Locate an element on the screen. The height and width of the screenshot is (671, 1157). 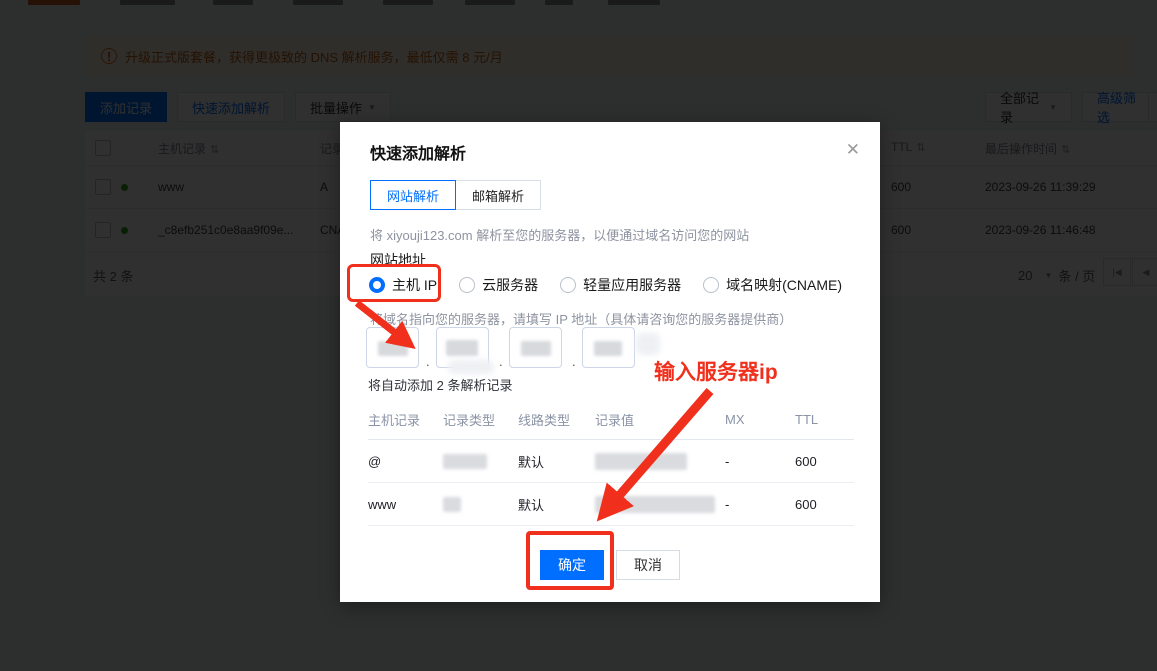
preview-header-row: 主机记录 记录类型 线路类型 记录值 MX TTL is located at coordinates (611, 422).